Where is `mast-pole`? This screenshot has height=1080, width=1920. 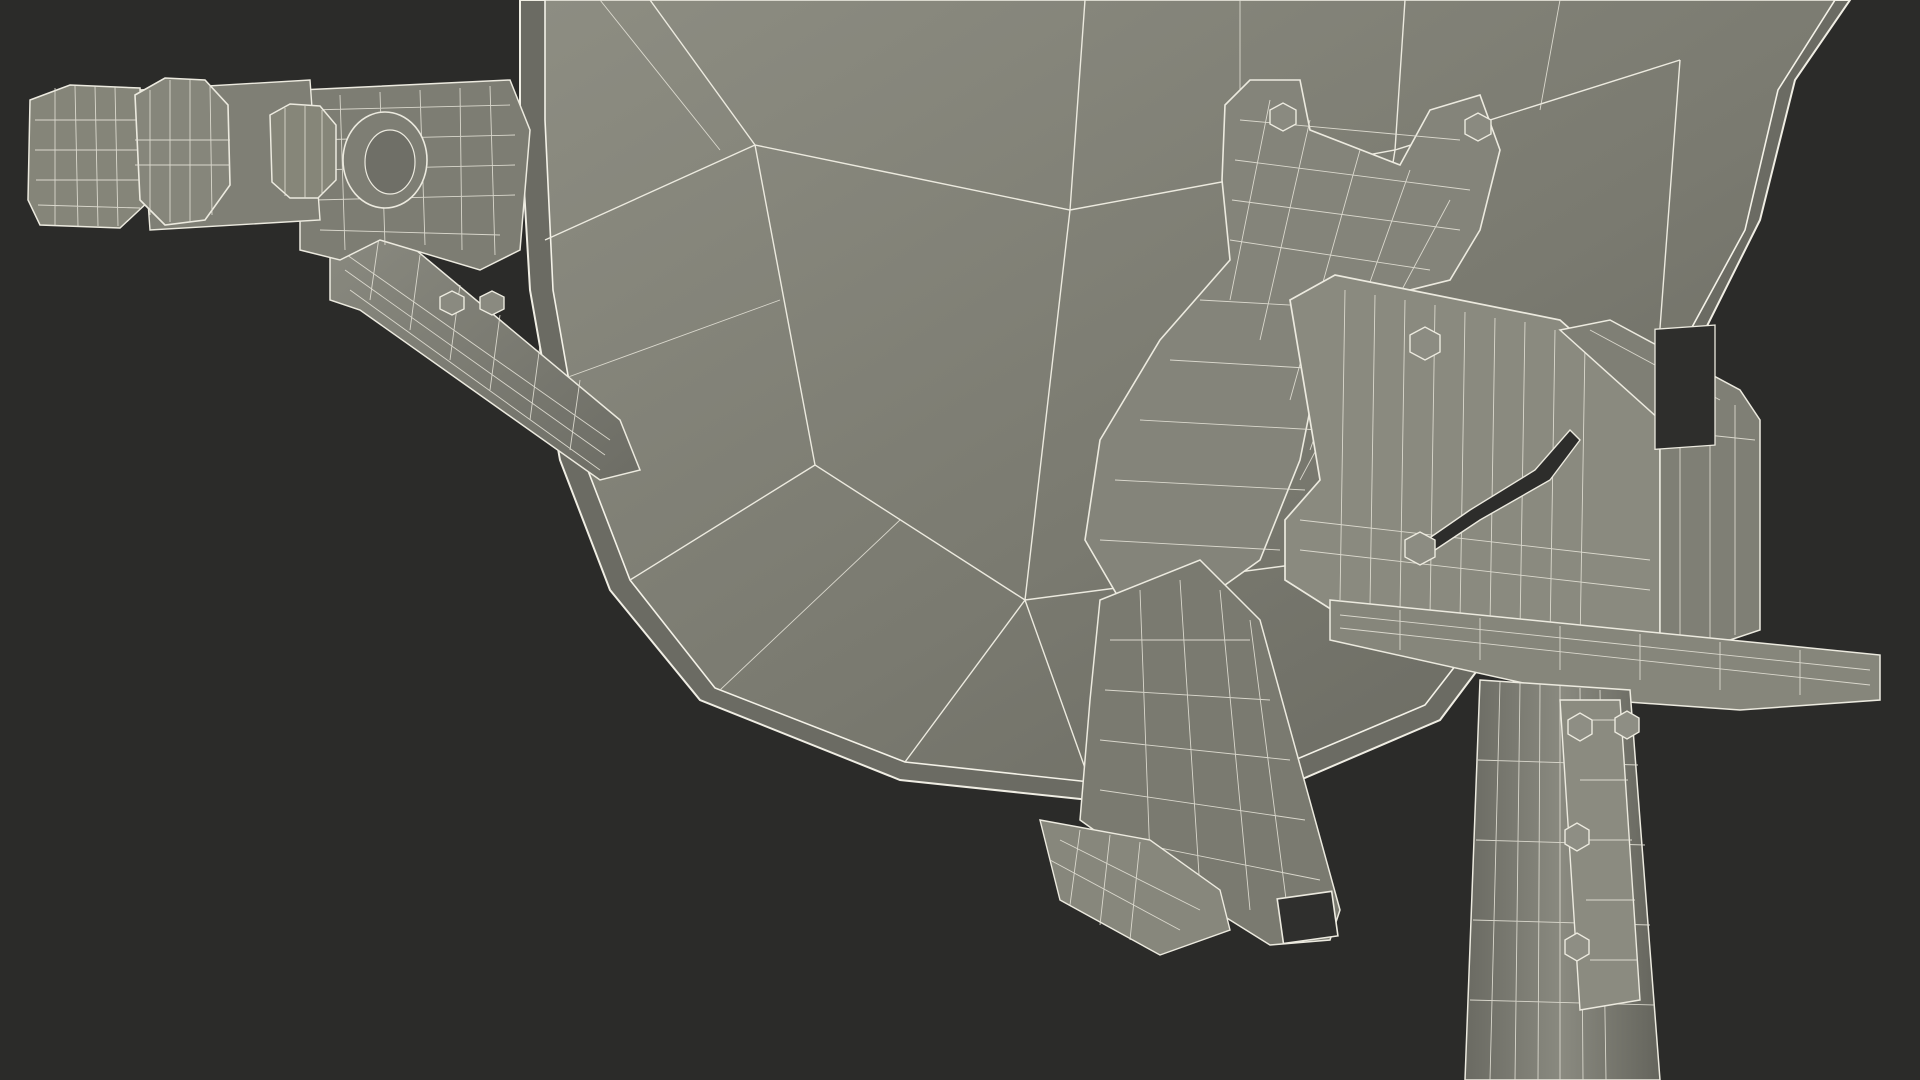 mast-pole is located at coordinates (1562, 879).